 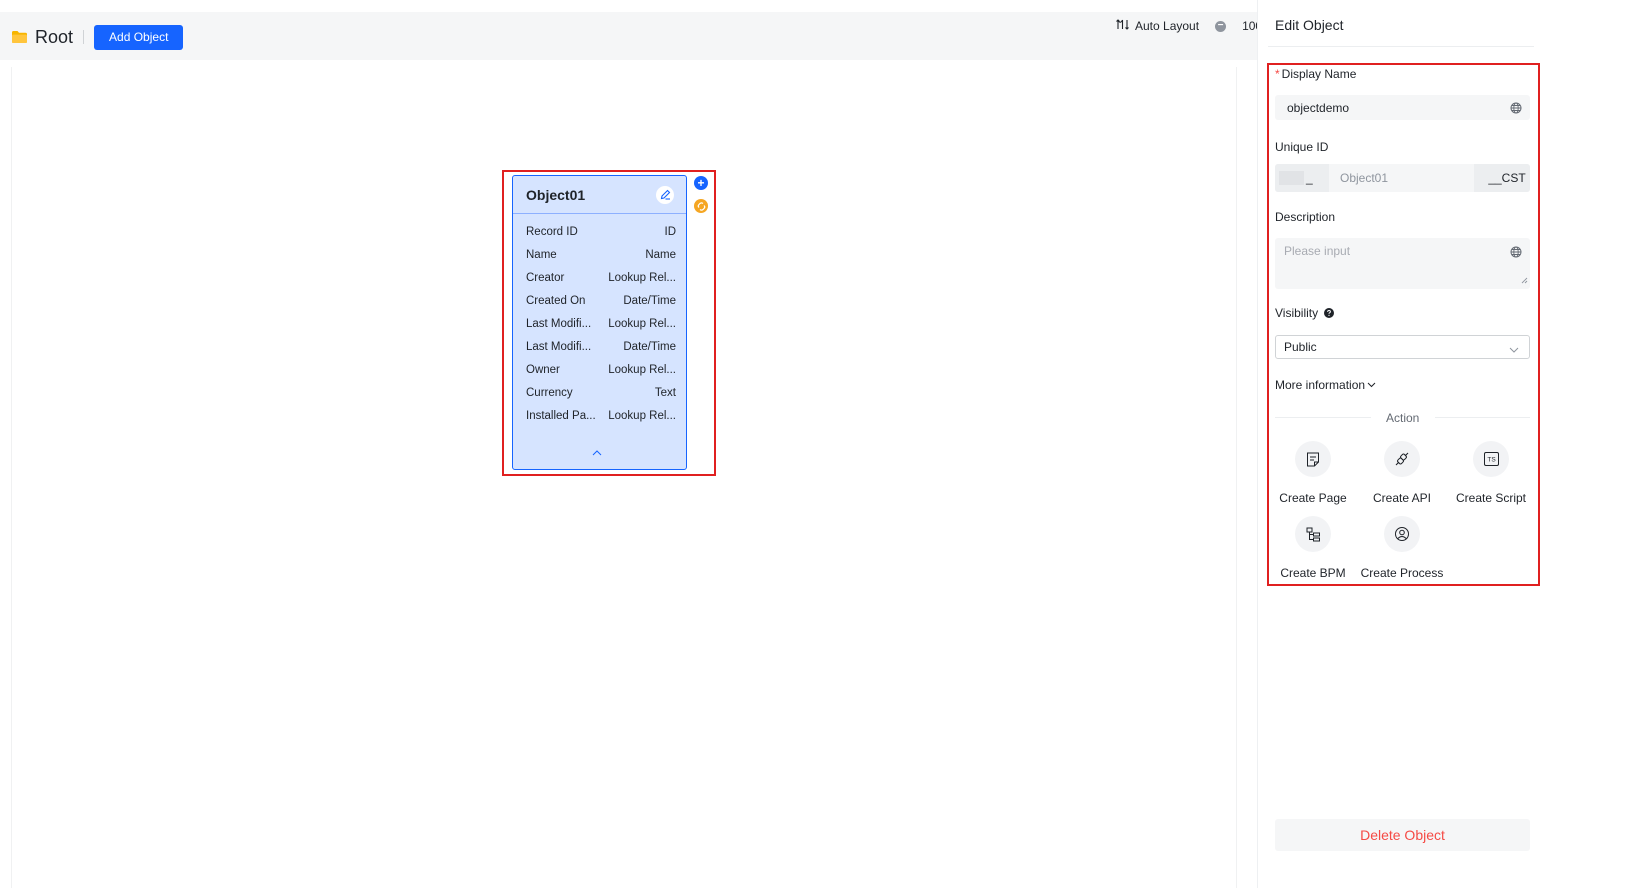 I want to click on unique-id-prefix-text: _, so click(x=1309, y=178).